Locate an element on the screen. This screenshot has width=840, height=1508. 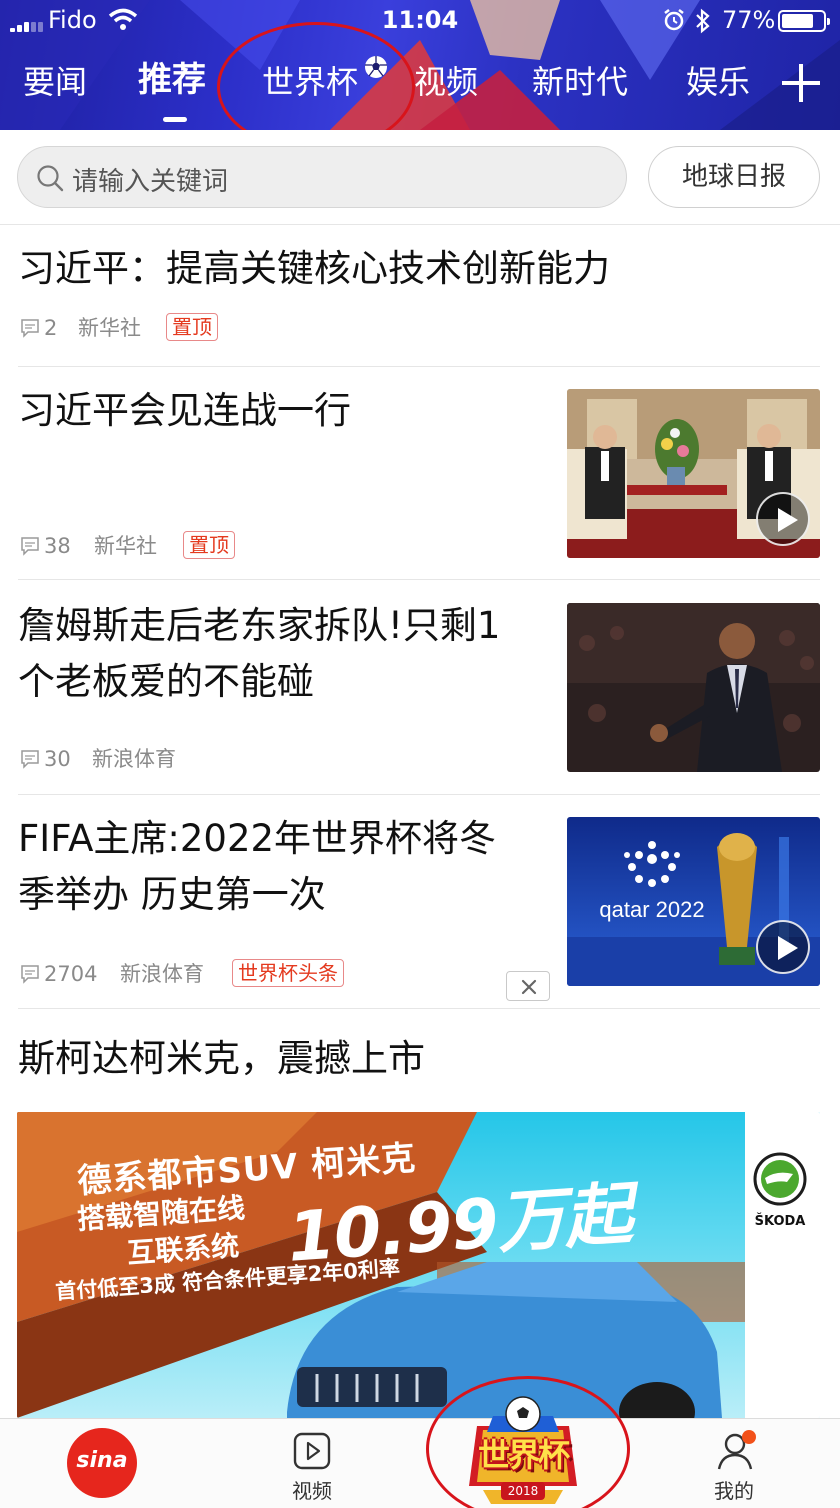
status-bar: Fido 11:04 77% is located at coordinates (420, 21).